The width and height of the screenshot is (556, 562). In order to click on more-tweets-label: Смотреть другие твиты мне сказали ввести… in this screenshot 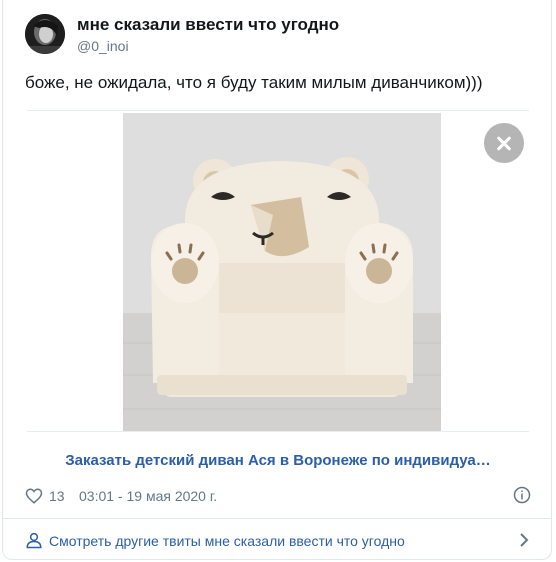, I will do `click(227, 541)`.